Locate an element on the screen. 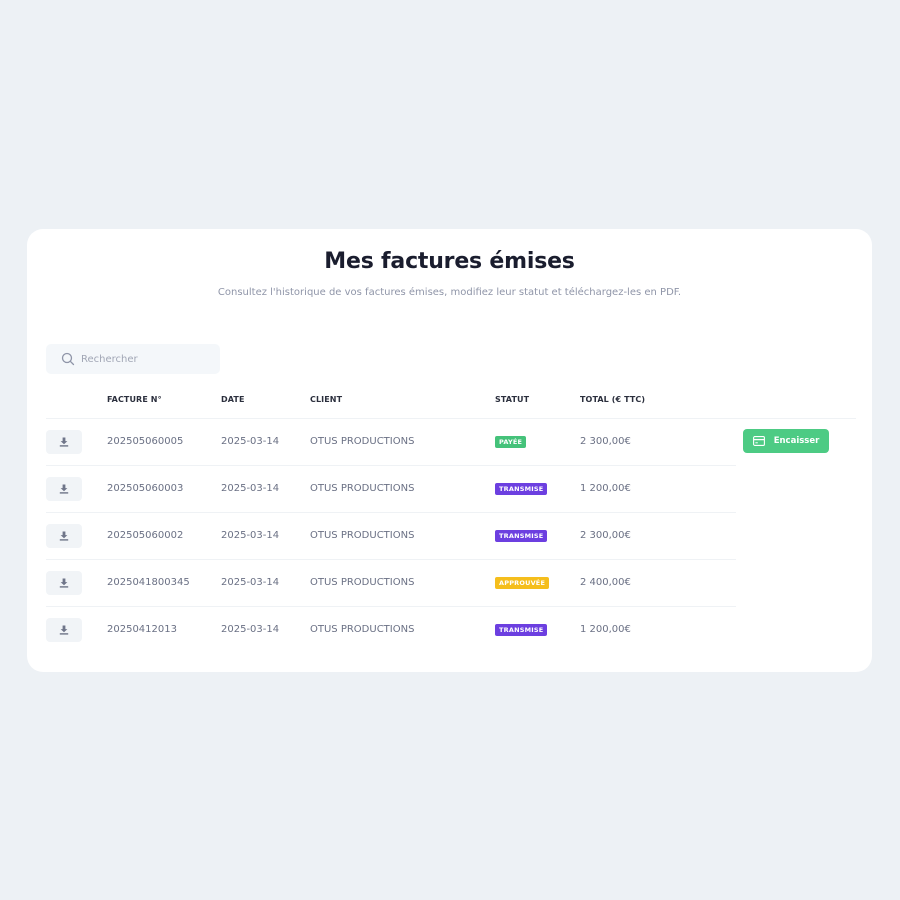 Image resolution: width=900 pixels, height=900 pixels. column-header-status: STATUT is located at coordinates (512, 399).